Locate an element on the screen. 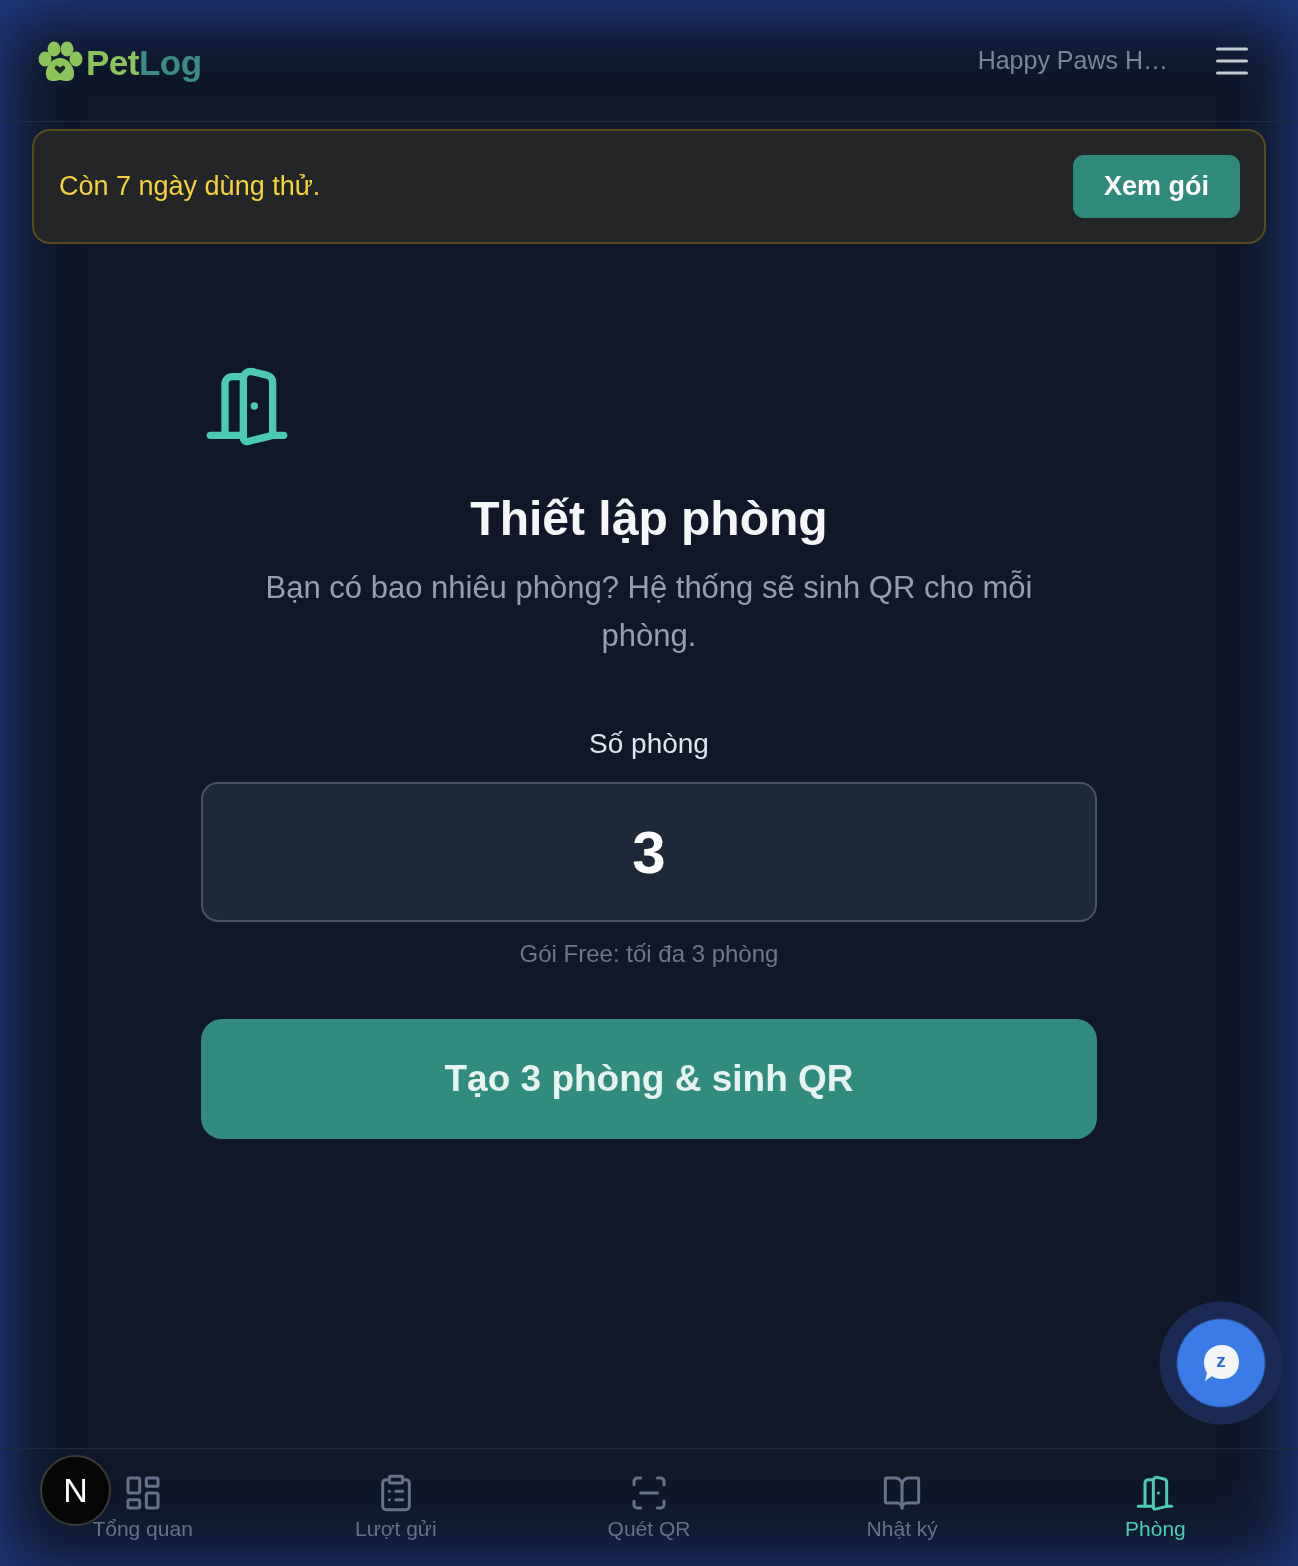 The image size is (1298, 1566). chat-letter: z is located at coordinates (1221, 1361).